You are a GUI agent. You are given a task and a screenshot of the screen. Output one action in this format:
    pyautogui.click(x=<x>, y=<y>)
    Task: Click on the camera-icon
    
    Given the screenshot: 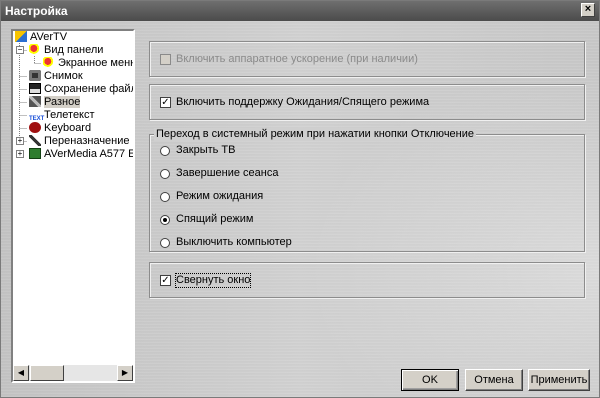 What is the action you would take?
    pyautogui.click(x=35, y=75)
    